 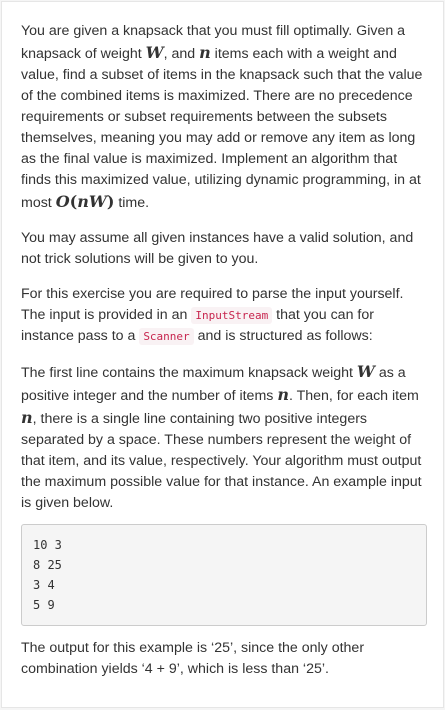 I want to click on intro-text-4: time., so click(x=132, y=203).